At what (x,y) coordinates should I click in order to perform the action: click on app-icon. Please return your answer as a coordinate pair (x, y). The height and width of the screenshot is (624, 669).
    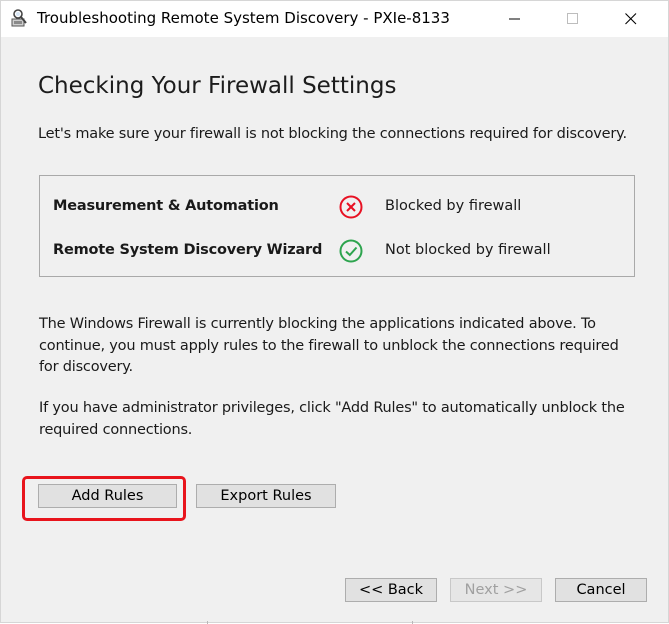
    Looking at the image, I should click on (19, 18).